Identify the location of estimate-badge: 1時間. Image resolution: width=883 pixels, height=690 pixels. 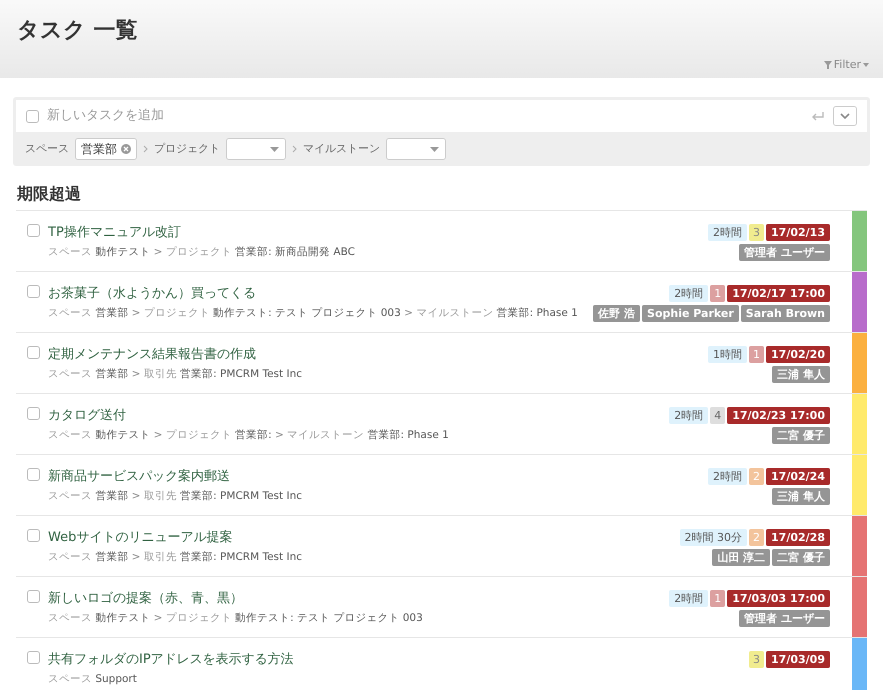
(728, 354).